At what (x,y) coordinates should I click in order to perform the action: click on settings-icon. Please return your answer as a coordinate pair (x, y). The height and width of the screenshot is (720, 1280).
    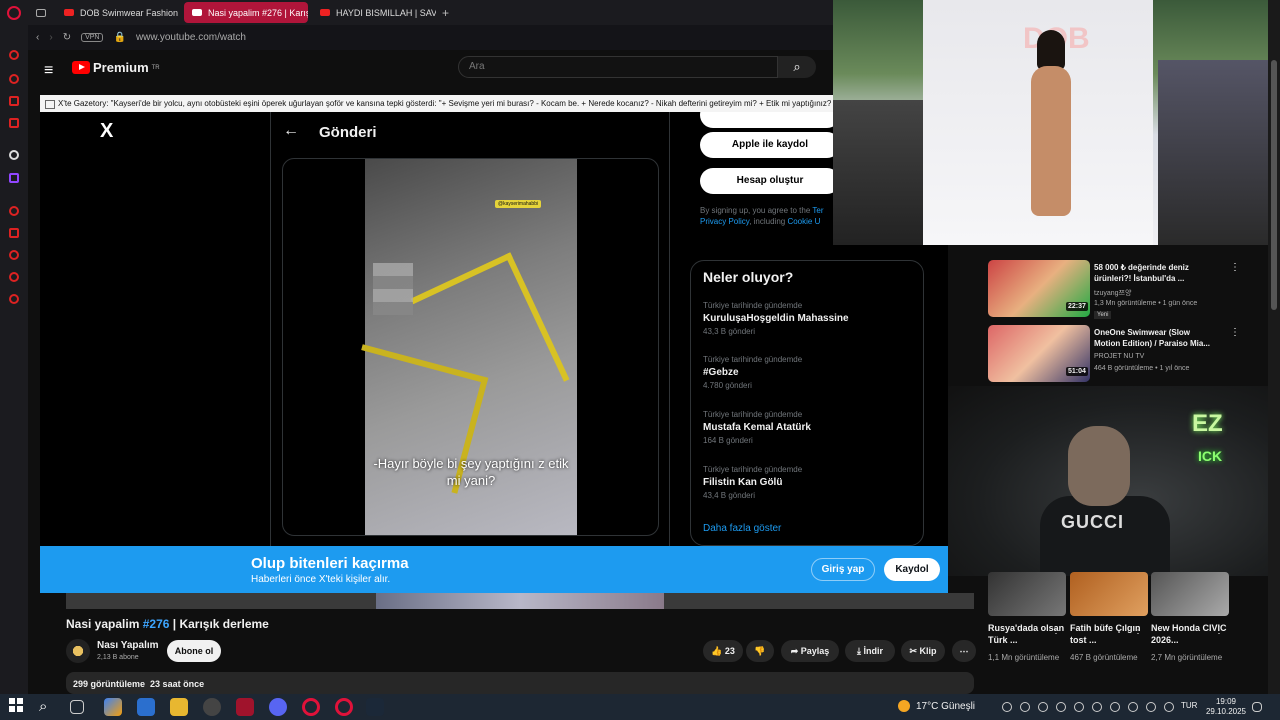
    Looking at the image, I should click on (14, 299).